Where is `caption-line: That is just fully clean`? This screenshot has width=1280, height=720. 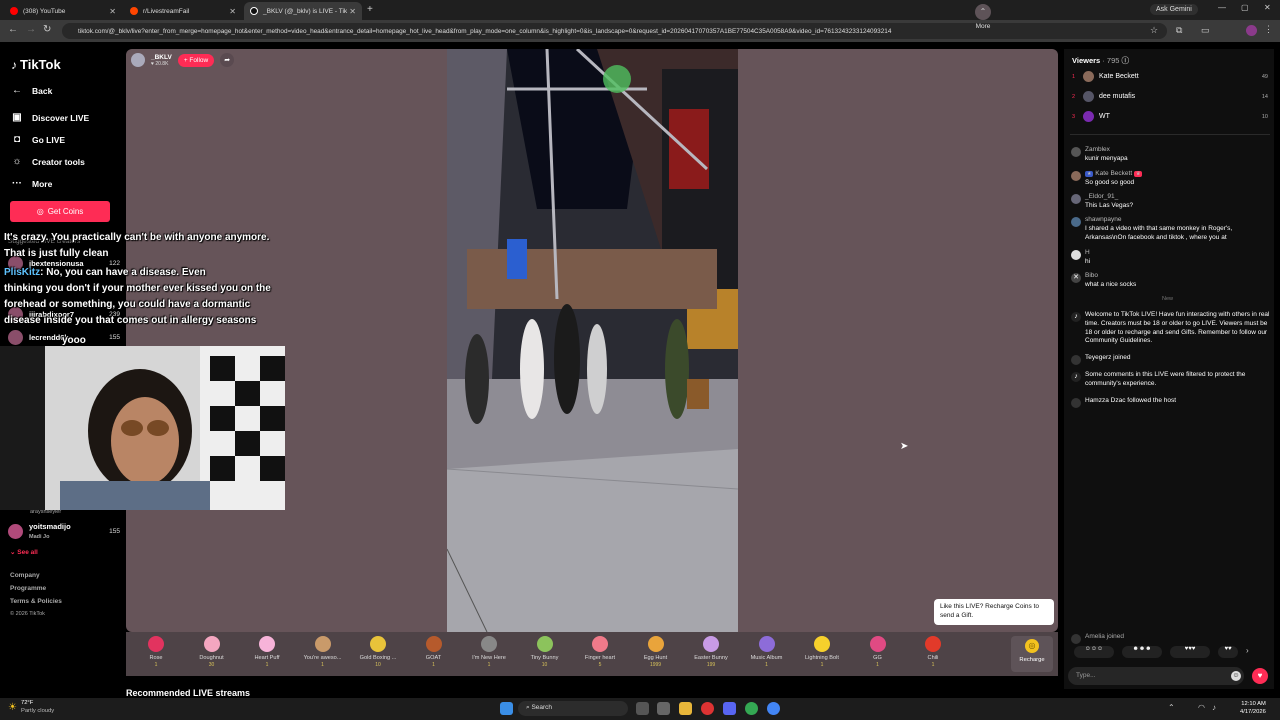
caption-line: That is just fully clean is located at coordinates (56, 253).